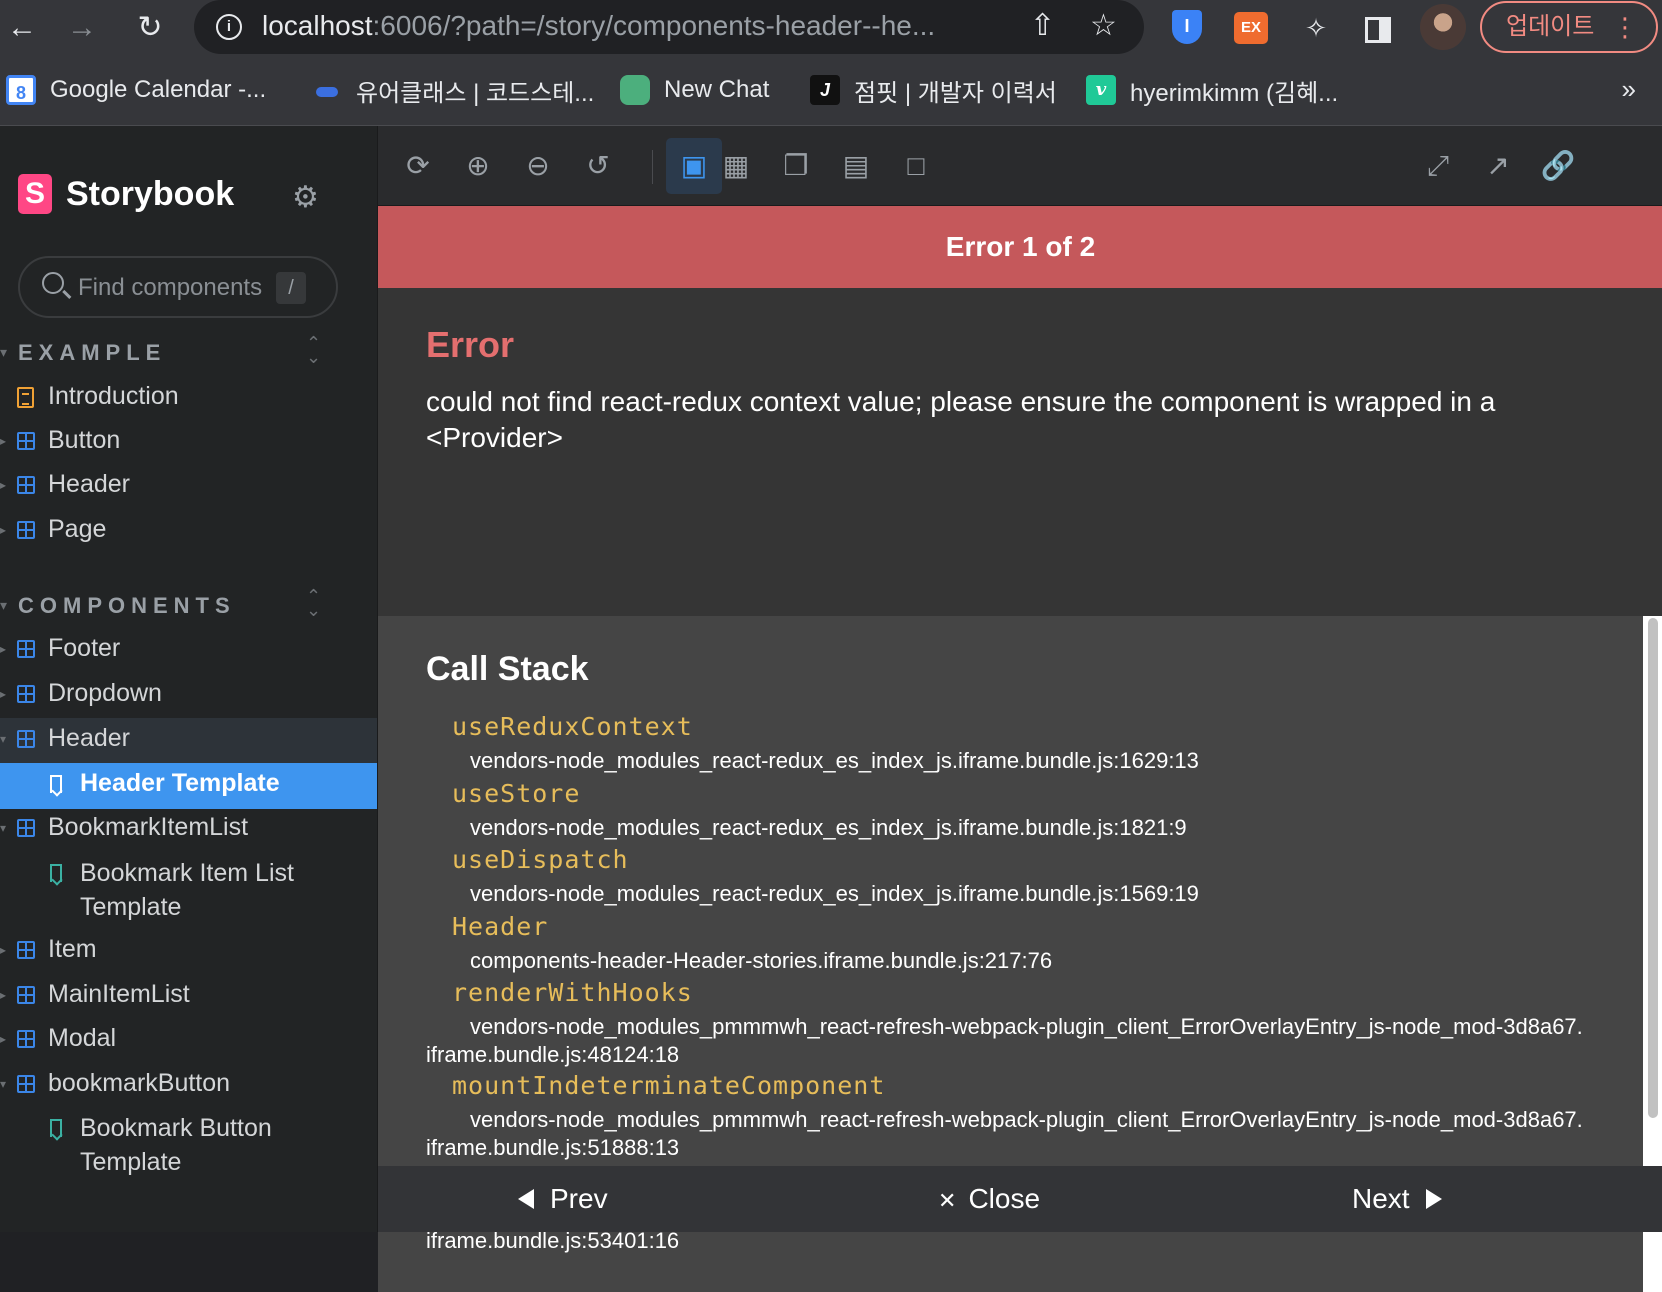 This screenshot has width=1662, height=1292. Describe the element at coordinates (229, 27) in the screenshot. I see `site-info-icon: i` at that location.